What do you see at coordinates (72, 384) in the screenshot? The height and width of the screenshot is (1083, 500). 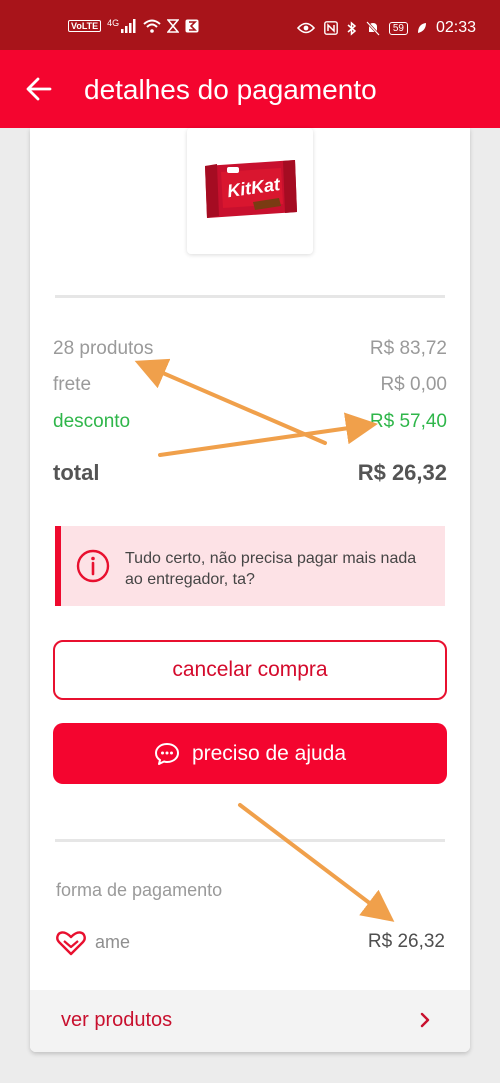 I see `shipping-label: frete` at bounding box center [72, 384].